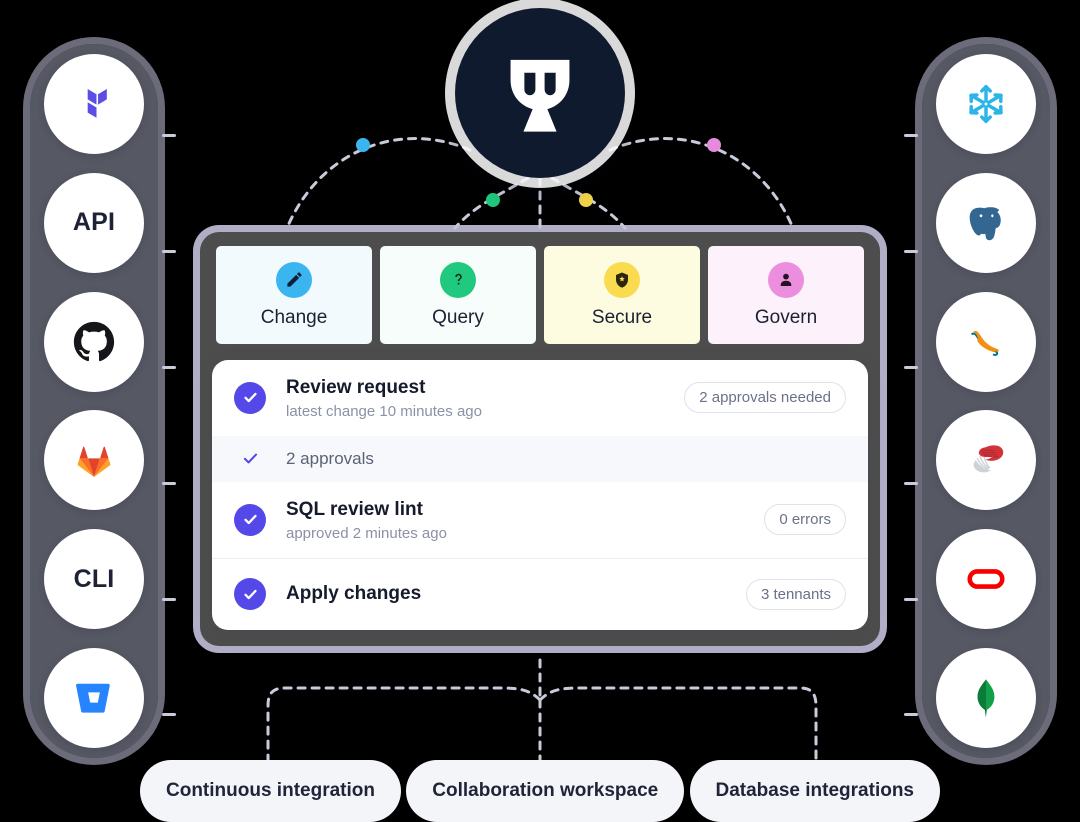 The image size is (1080, 822). Describe the element at coordinates (986, 401) in the screenshot. I see `databases-rail-right` at that location.